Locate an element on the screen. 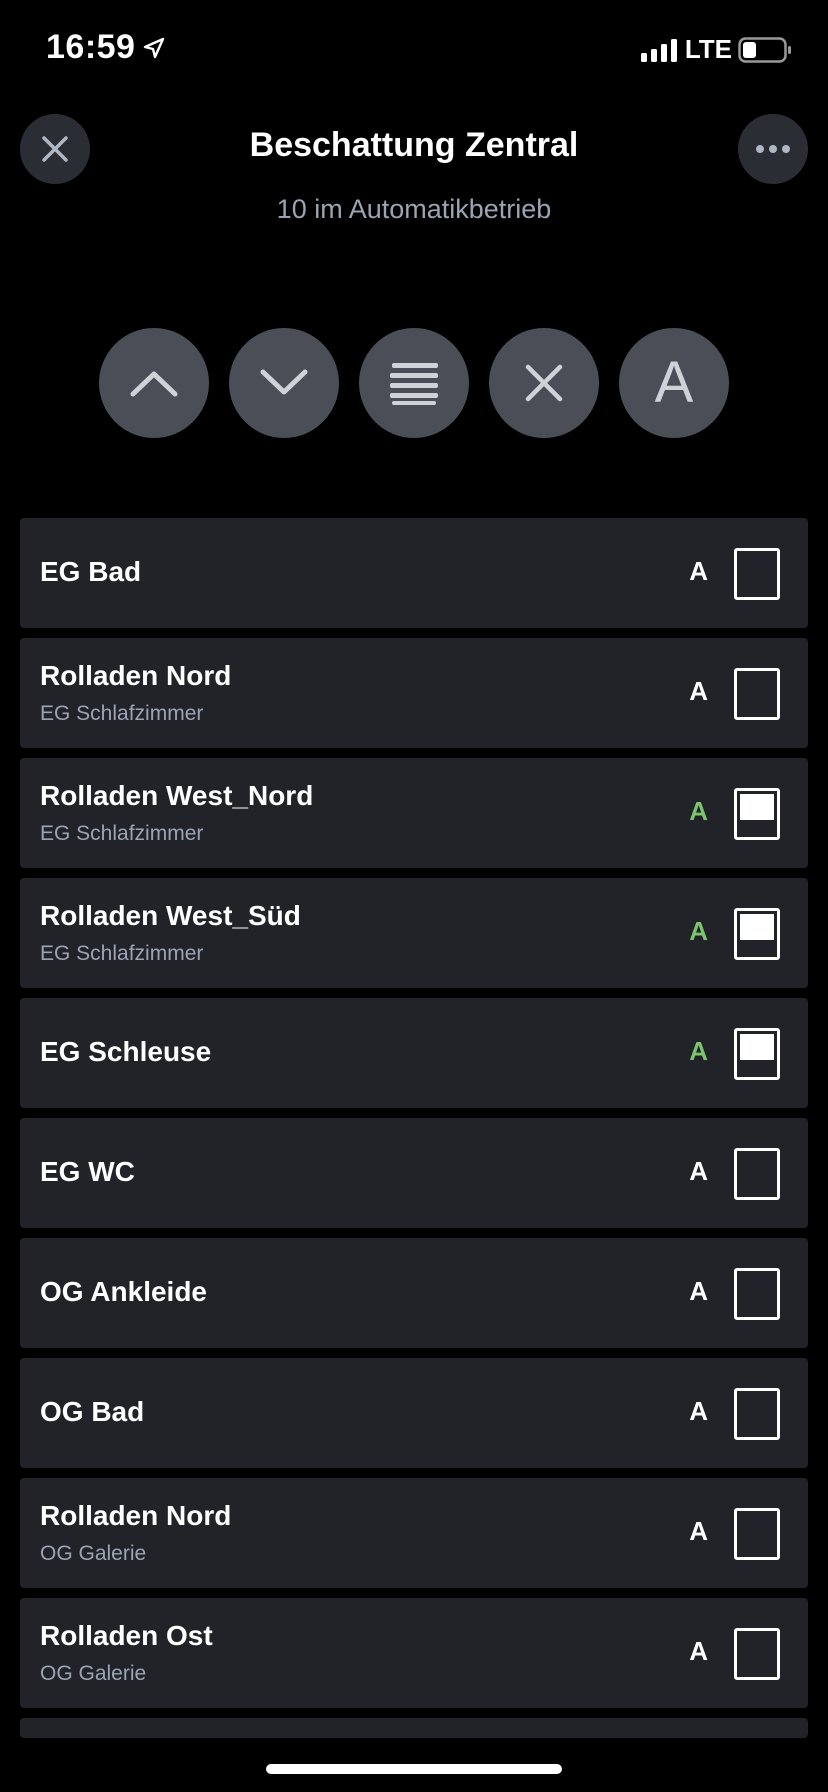 The image size is (828, 1792). auto-mode-label: A is located at coordinates (674, 382).